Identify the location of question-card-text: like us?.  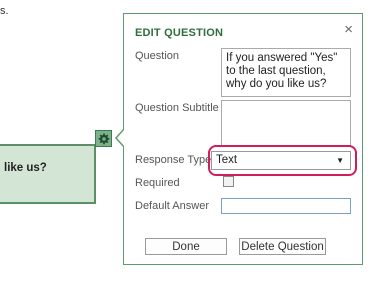
(25, 168).